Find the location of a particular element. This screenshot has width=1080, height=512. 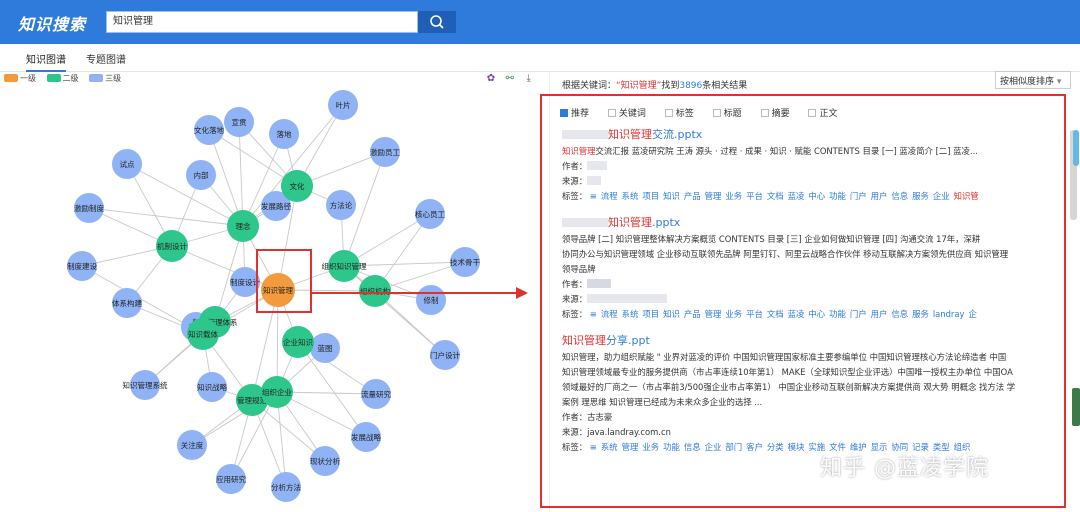

graph-node-level3-label: 方法论 is located at coordinates (341, 205).